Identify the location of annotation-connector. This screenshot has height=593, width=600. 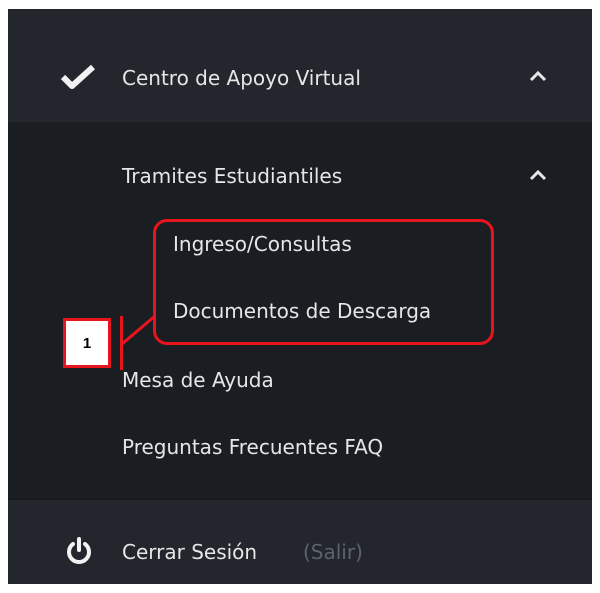
(138, 330).